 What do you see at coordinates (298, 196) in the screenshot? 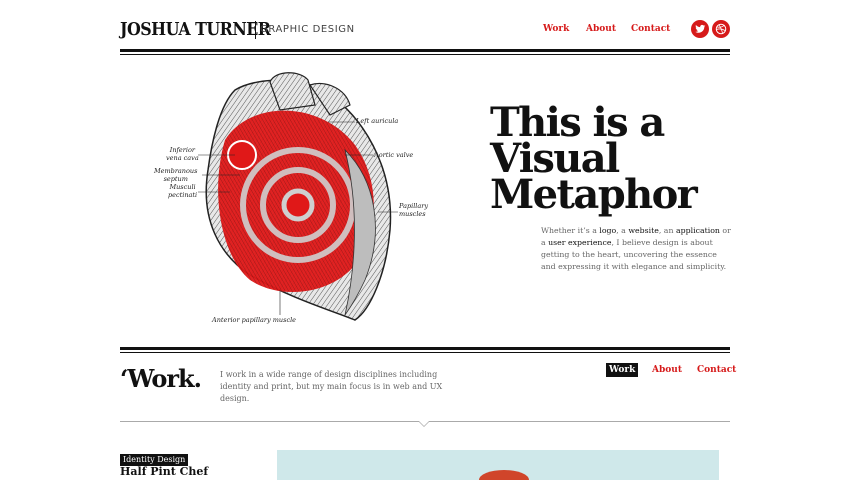
I see `anatomical-heart-image` at bounding box center [298, 196].